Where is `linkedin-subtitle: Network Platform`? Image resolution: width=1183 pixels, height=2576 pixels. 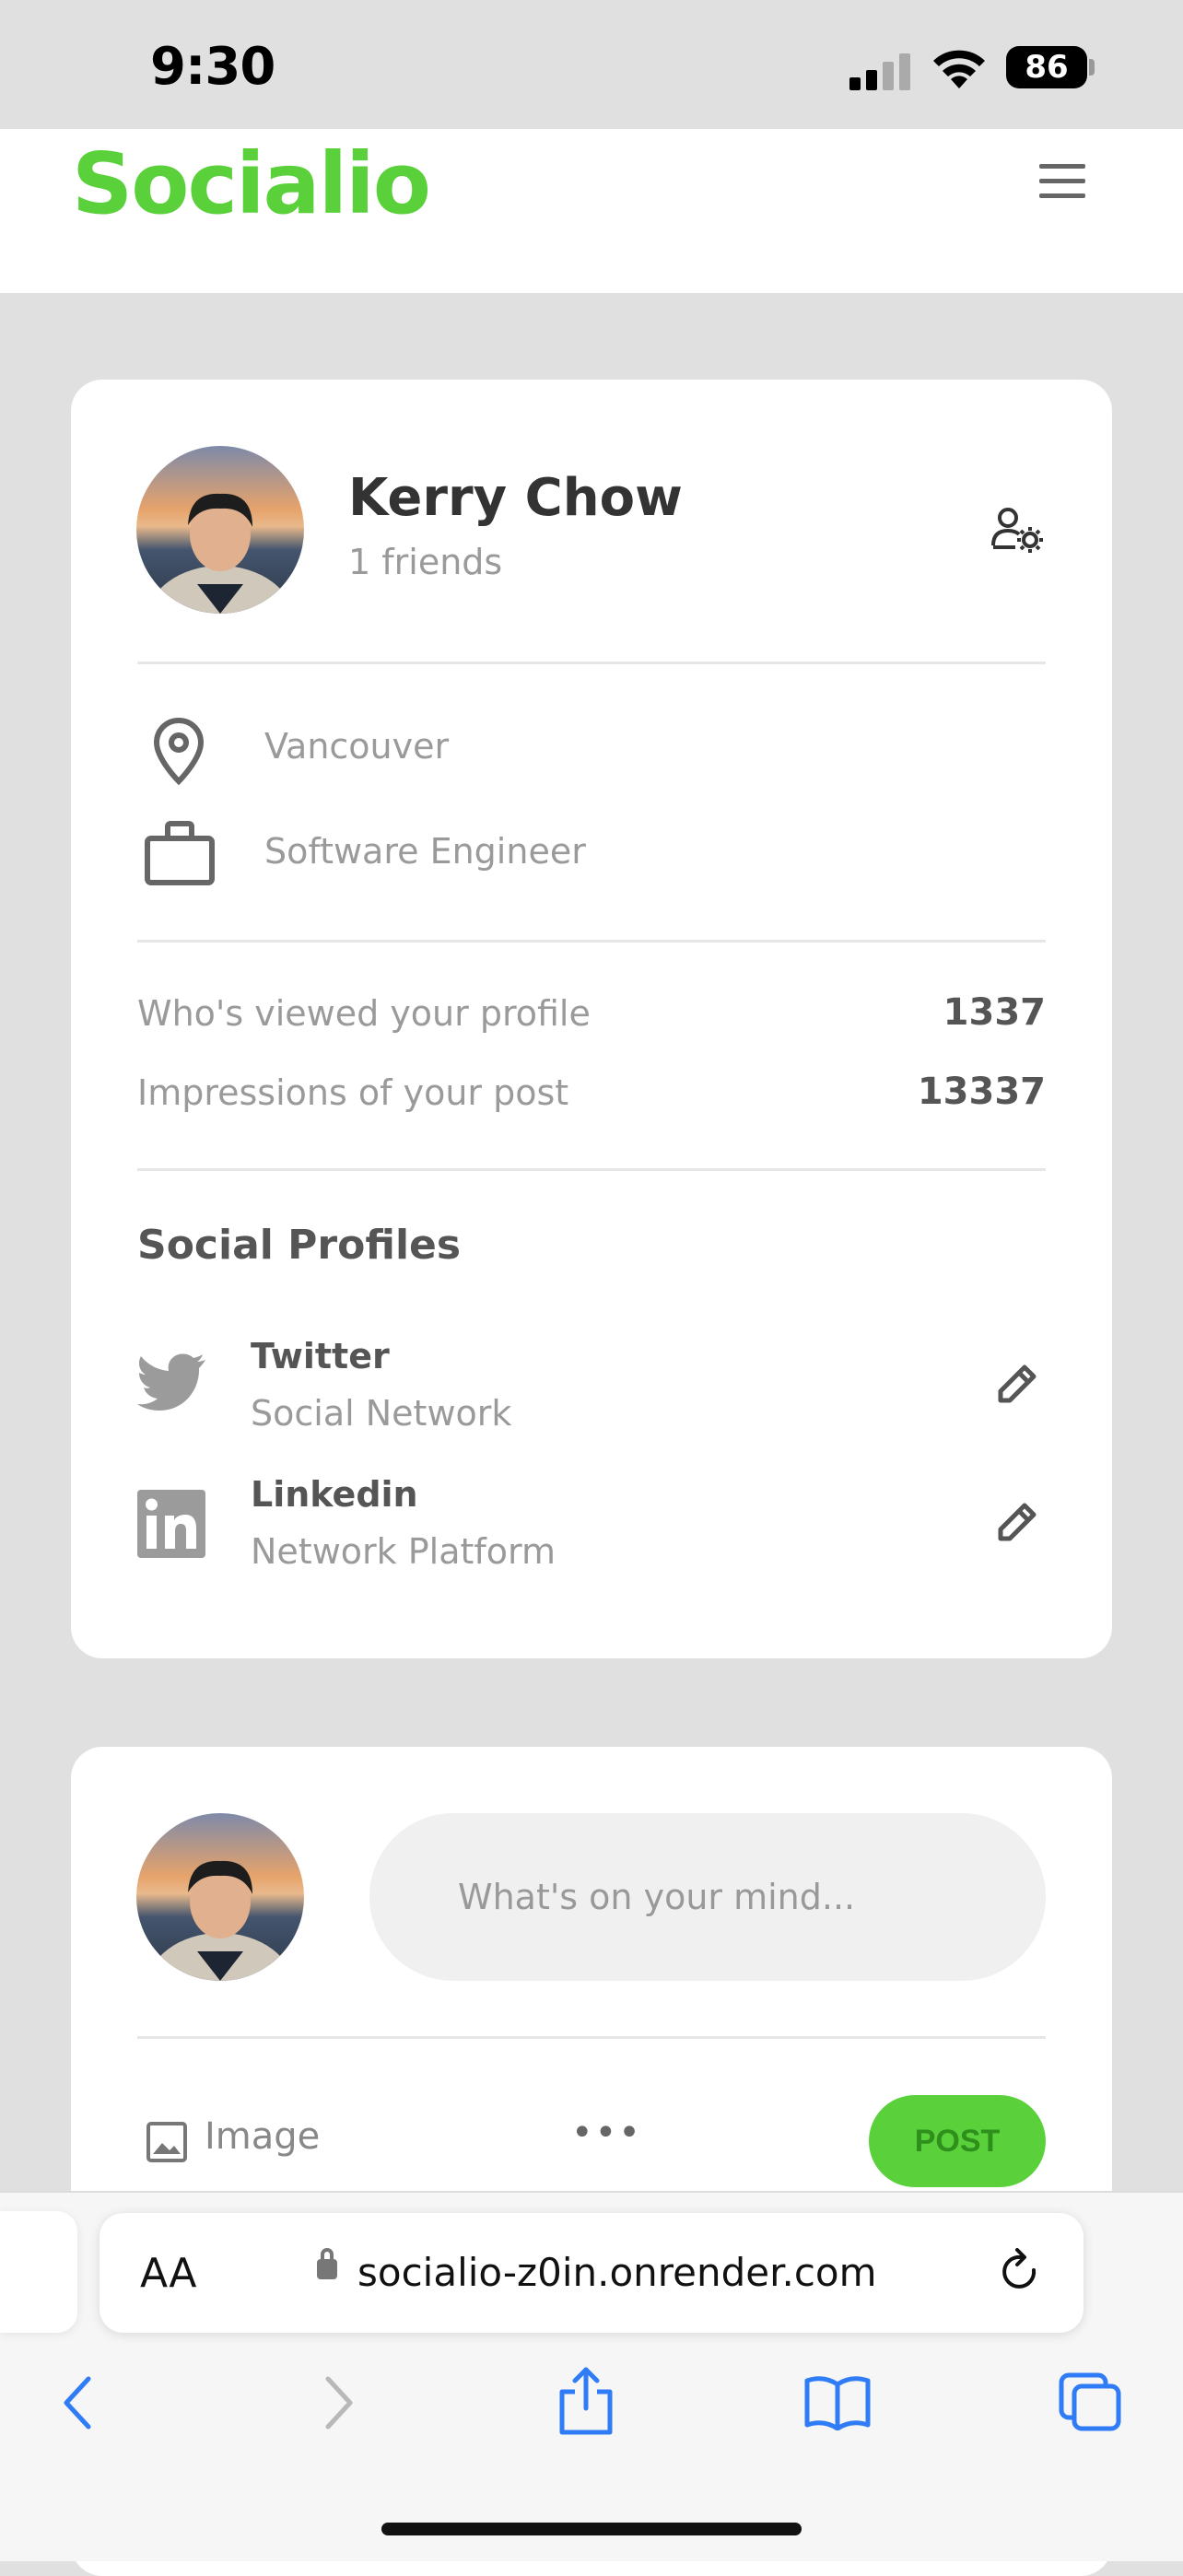 linkedin-subtitle: Network Platform is located at coordinates (404, 1551).